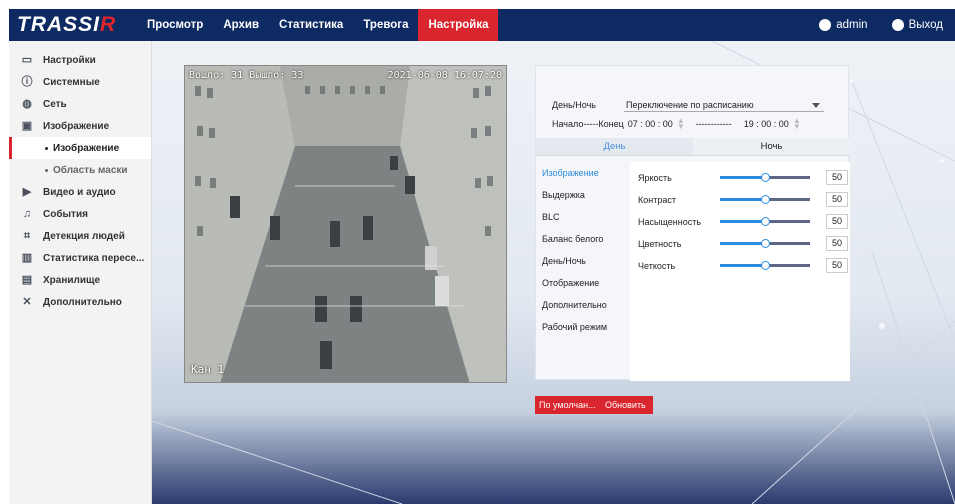 This screenshot has height=504, width=955. What do you see at coordinates (765, 243) in the screenshot?
I see `hue-slider` at bounding box center [765, 243].